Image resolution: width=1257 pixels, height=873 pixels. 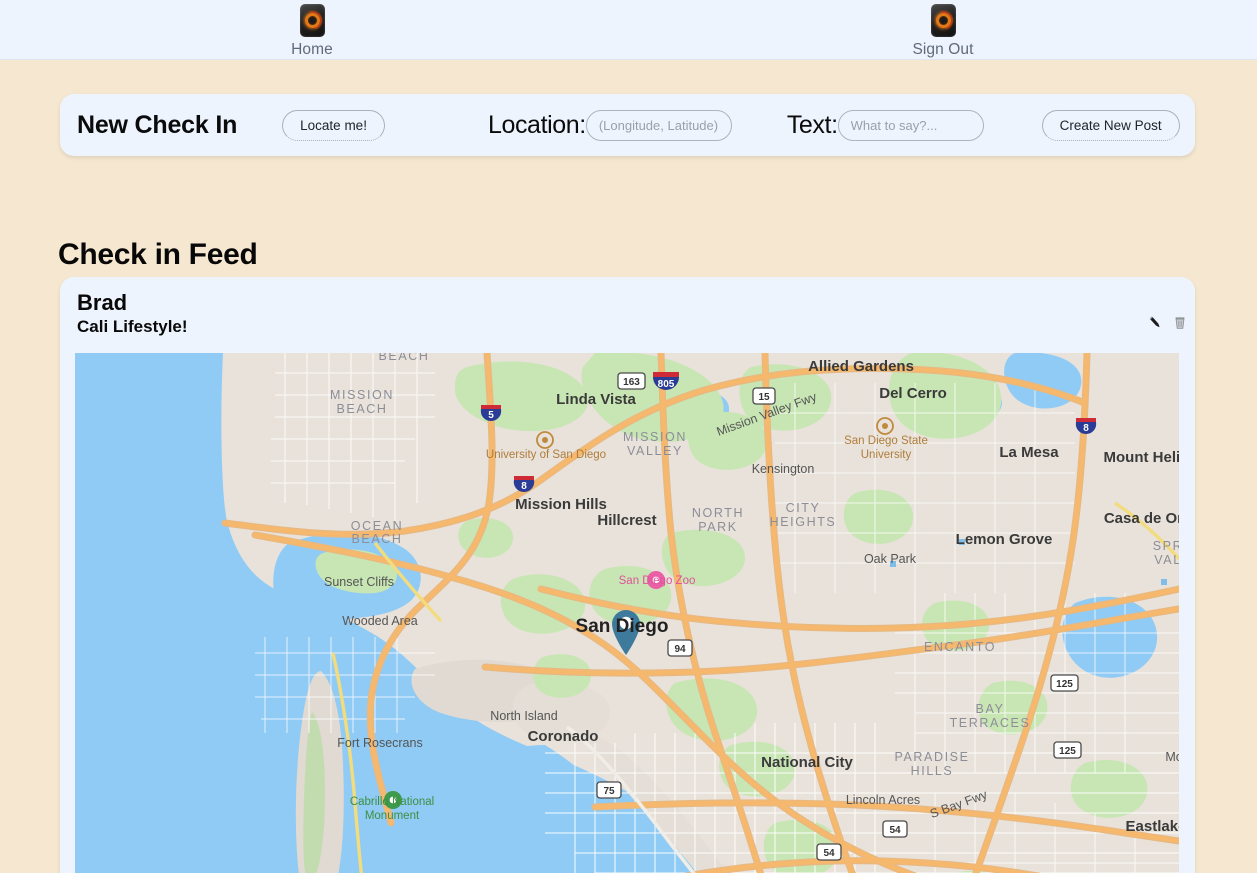 What do you see at coordinates (379, 743) in the screenshot?
I see `map-label-place: Fort Rosecrans` at bounding box center [379, 743].